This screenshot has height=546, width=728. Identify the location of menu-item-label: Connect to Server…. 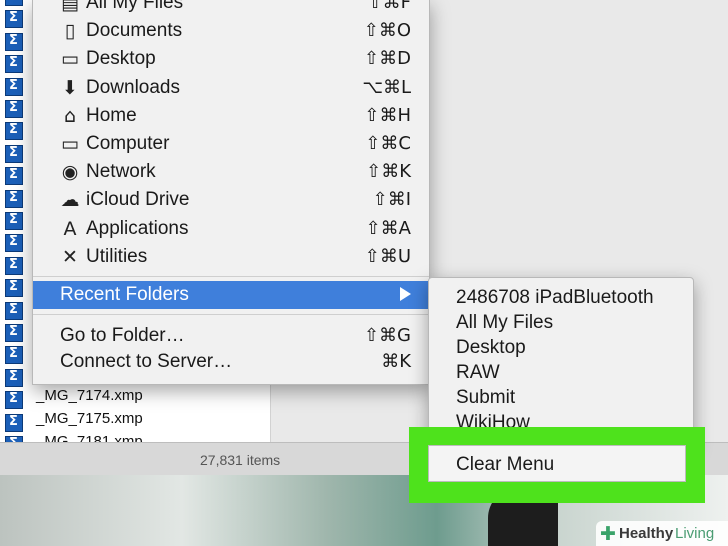
(146, 361).